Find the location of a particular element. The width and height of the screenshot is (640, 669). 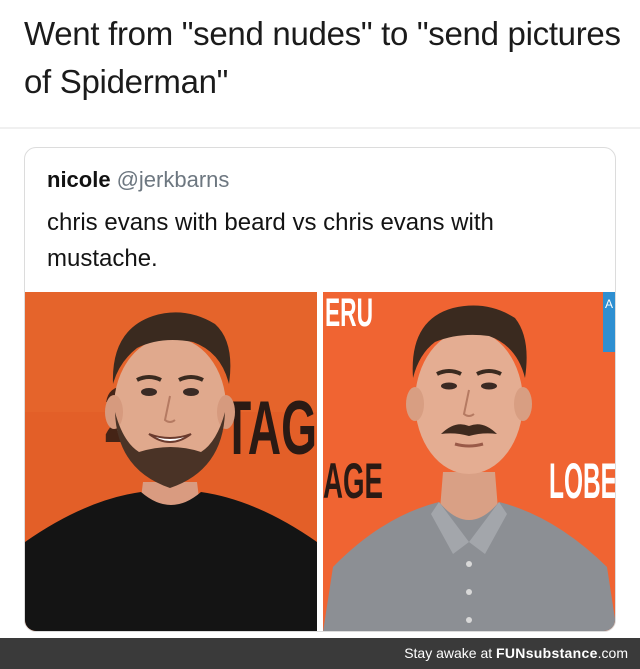

footer-brand: FUNsubstance is located at coordinates (547, 653).